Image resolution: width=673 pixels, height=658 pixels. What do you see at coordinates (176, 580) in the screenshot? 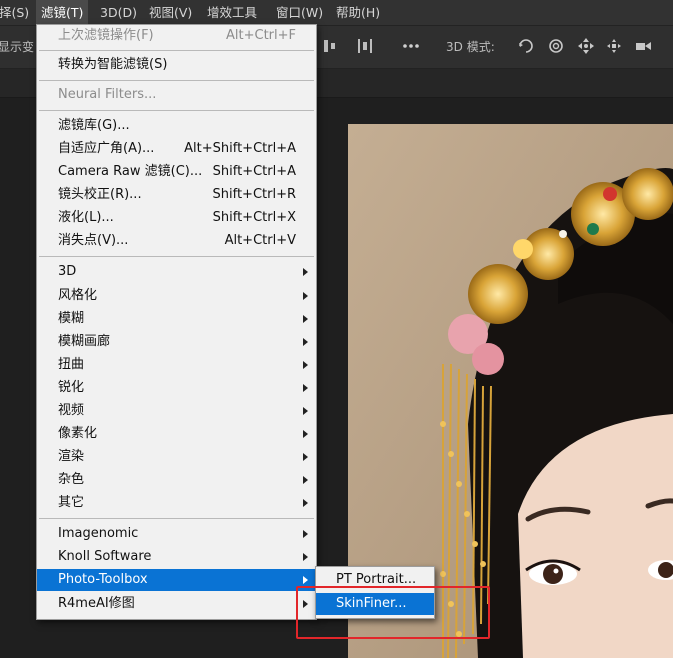
I see `filter-menu-item: Photo-Toolbox` at bounding box center [176, 580].